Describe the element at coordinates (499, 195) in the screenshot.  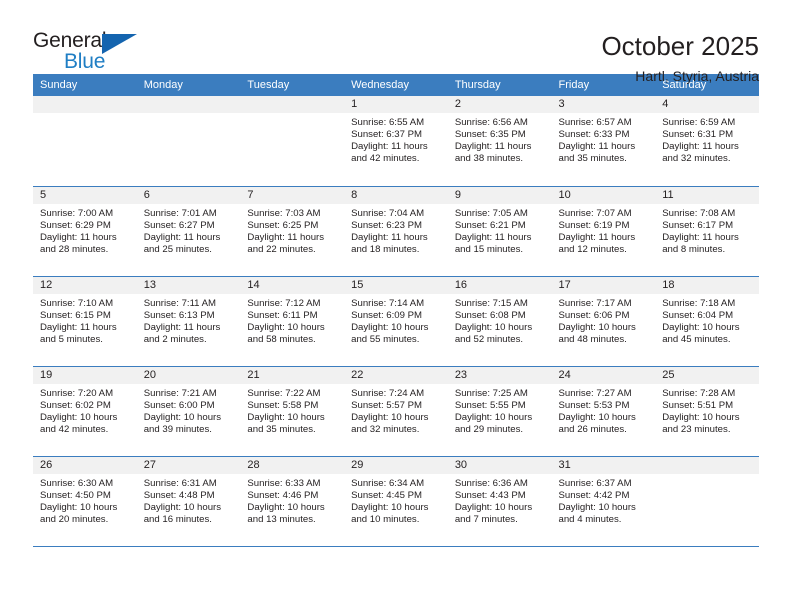
I see `day-number: 9` at that location.